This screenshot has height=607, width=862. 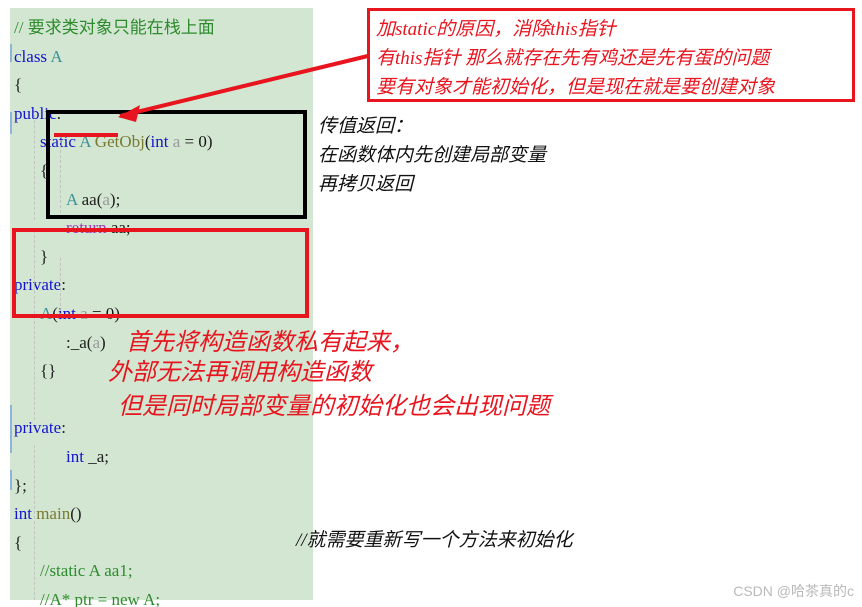 What do you see at coordinates (118, 228) in the screenshot?
I see `code-token: aa;` at bounding box center [118, 228].